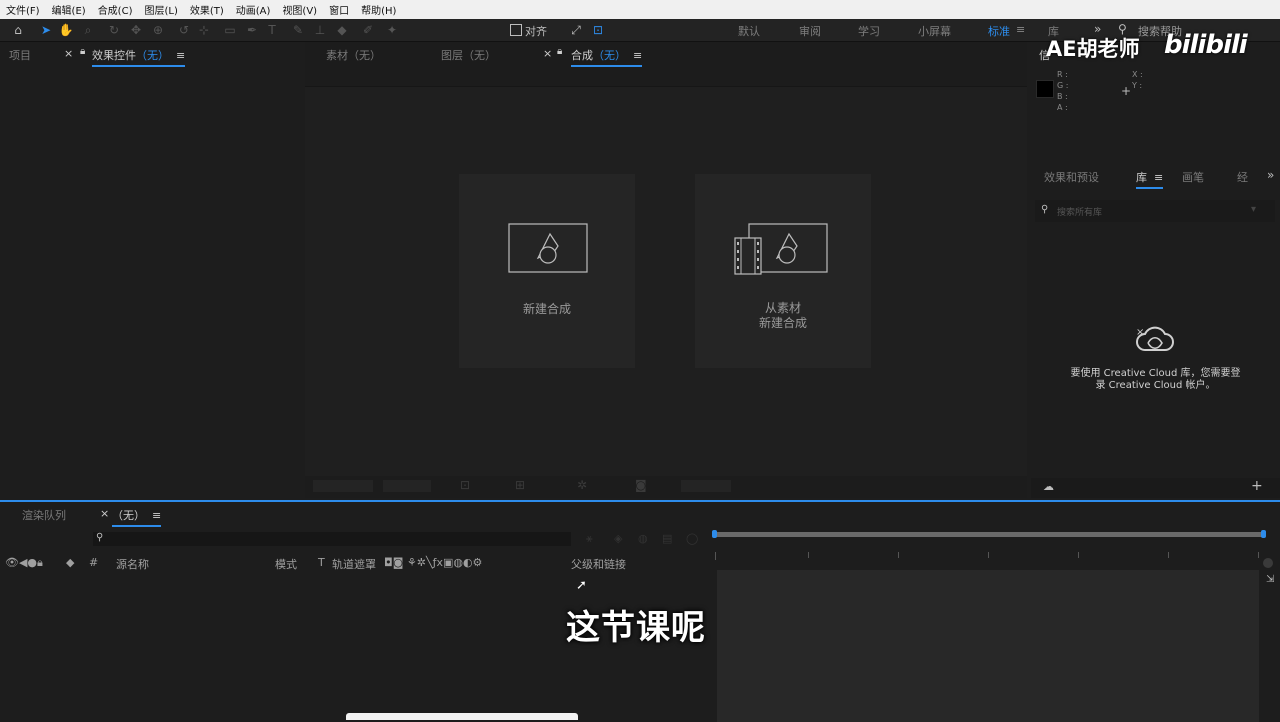  I want to click on time-ruler, so click(993, 556).